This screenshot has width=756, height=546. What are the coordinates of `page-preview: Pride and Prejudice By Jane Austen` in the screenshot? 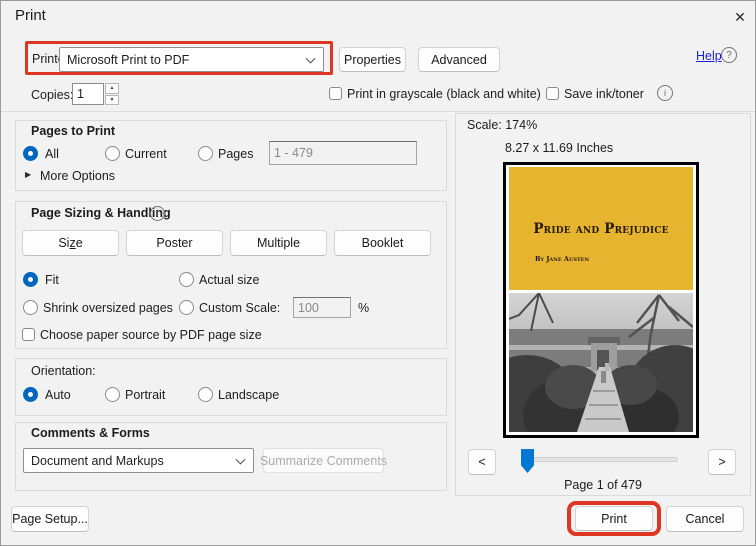 It's located at (601, 300).